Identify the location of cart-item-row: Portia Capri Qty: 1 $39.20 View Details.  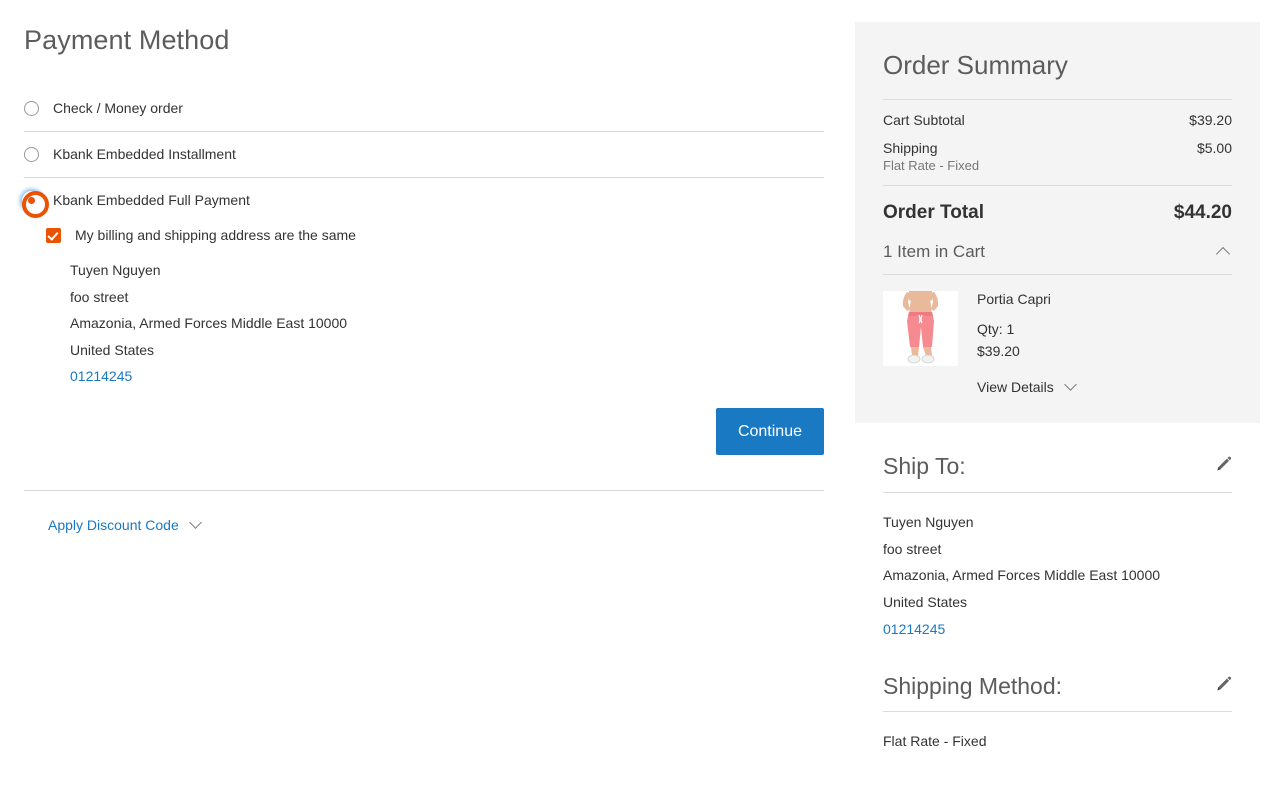
(1057, 335).